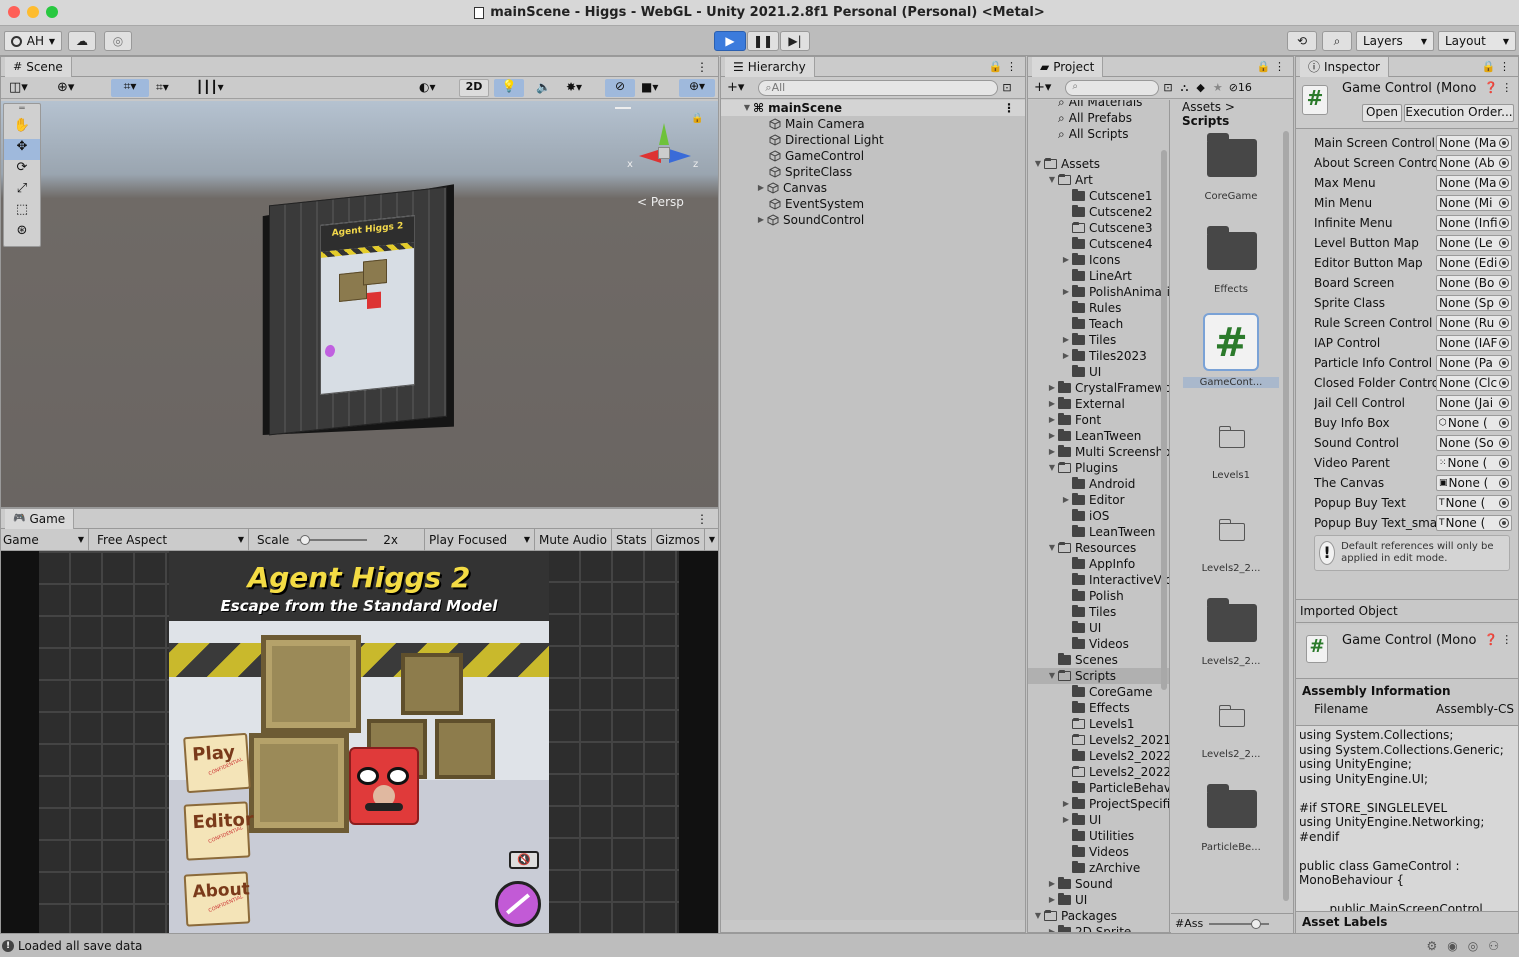  Describe the element at coordinates (1468, 946) in the screenshot. I see `status-tray-icons: ⚙◉◎⚇` at that location.